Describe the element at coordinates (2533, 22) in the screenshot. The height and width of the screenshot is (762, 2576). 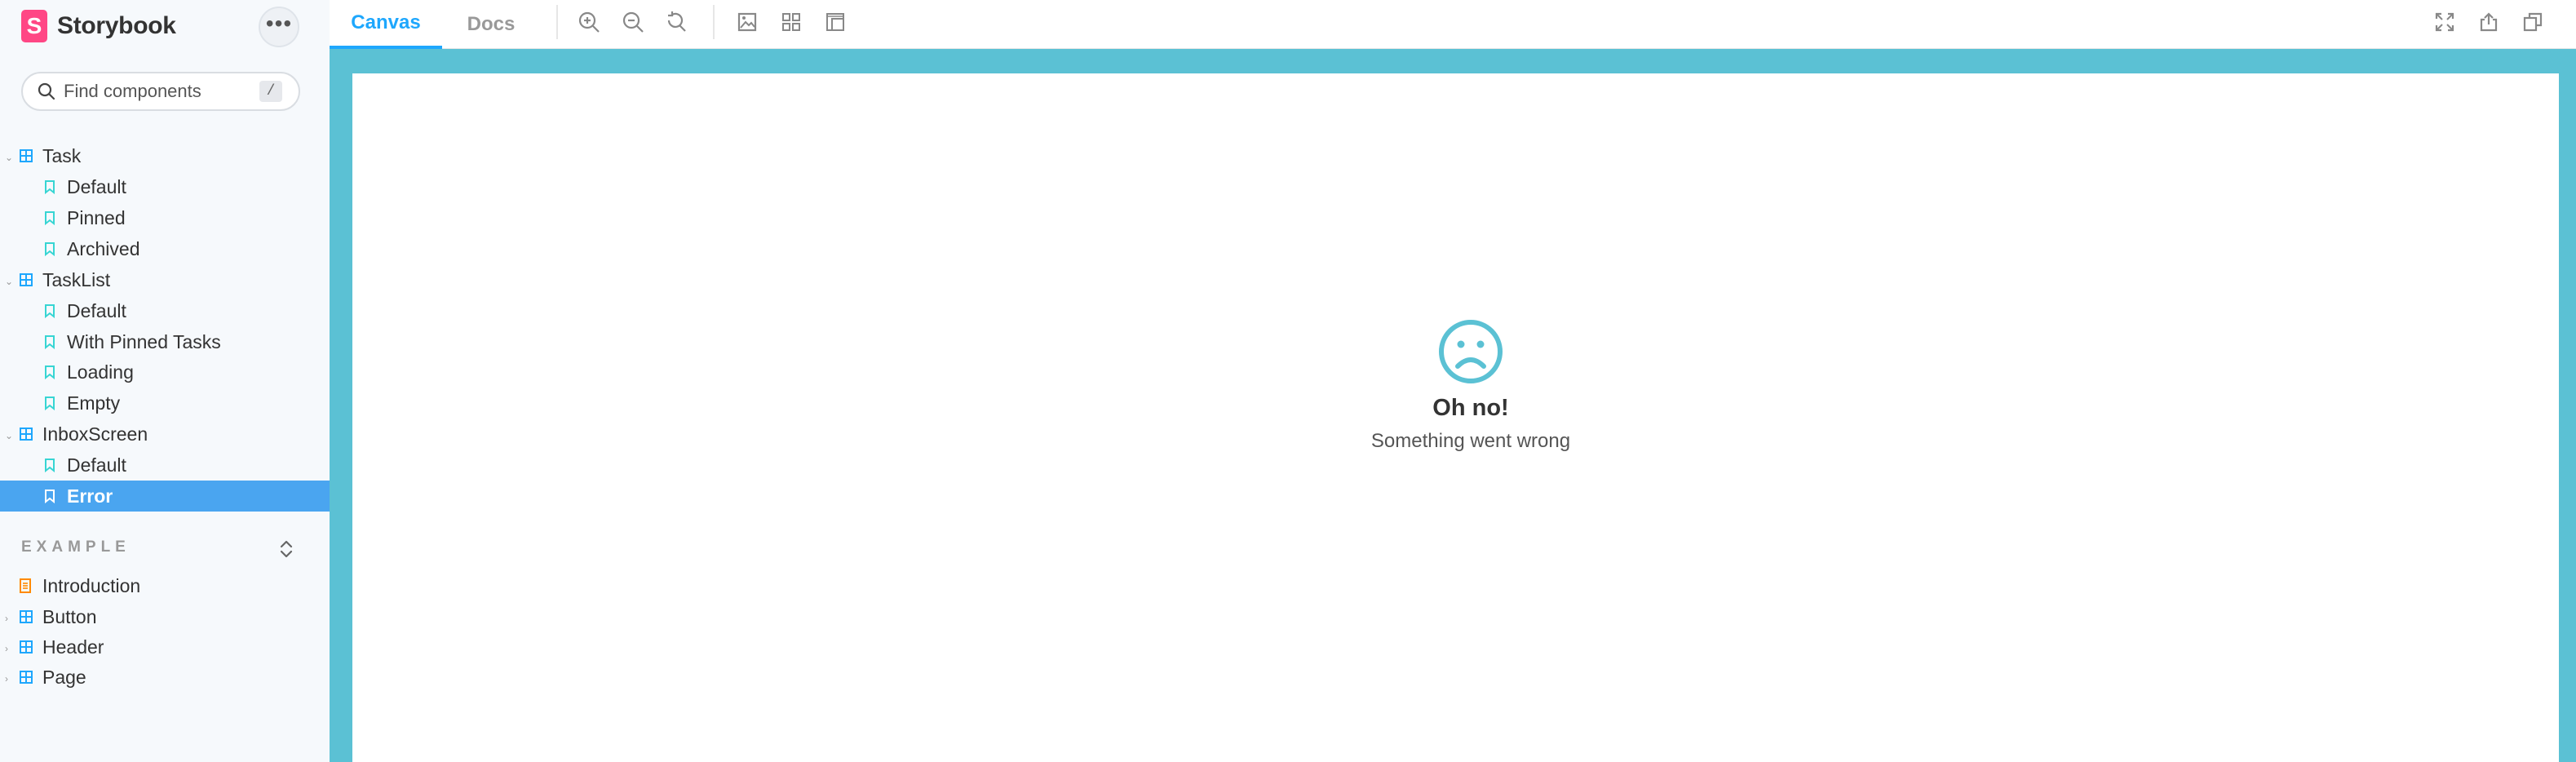
I see `copy-link-icon` at that location.